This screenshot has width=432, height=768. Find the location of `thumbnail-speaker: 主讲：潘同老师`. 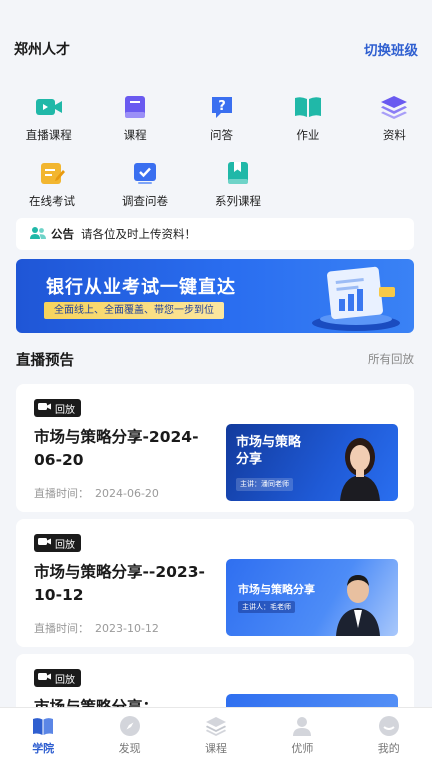

thumbnail-speaker: 主讲：潘同老师 is located at coordinates (264, 484).